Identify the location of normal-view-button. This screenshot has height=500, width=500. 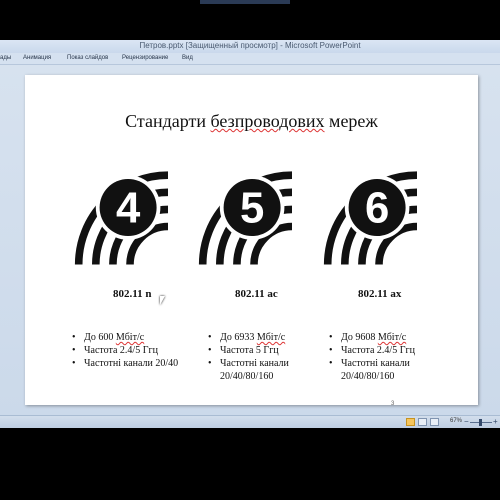
(410, 422).